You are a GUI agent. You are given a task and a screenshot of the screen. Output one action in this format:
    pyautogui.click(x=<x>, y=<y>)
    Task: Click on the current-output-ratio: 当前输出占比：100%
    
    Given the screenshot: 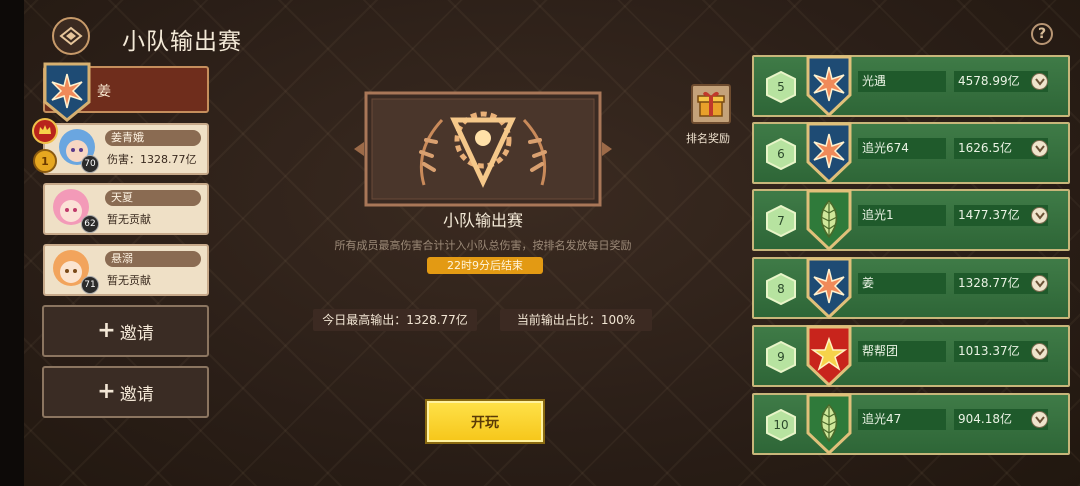 What is the action you would take?
    pyautogui.click(x=576, y=320)
    